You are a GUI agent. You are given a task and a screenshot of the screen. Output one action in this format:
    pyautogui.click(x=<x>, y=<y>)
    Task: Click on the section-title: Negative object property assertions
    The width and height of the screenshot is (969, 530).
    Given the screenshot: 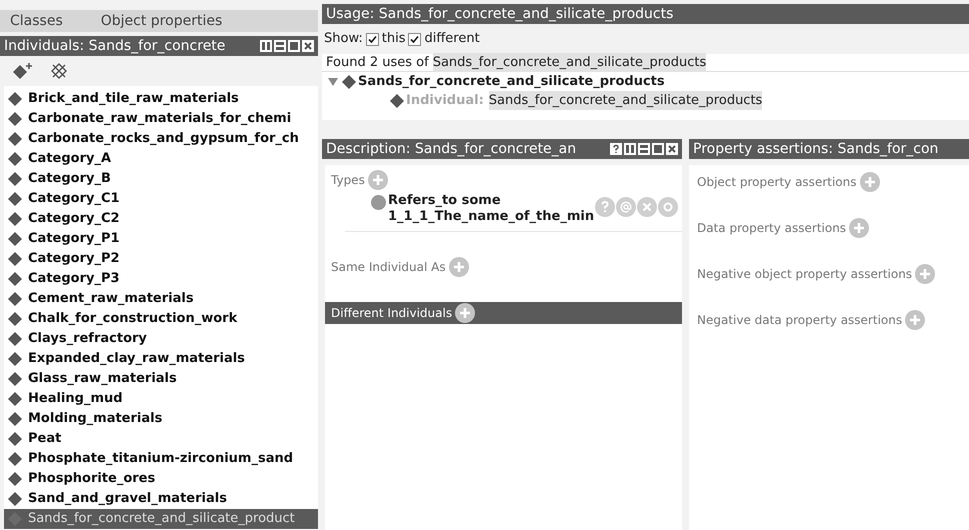 What is the action you would take?
    pyautogui.click(x=804, y=274)
    